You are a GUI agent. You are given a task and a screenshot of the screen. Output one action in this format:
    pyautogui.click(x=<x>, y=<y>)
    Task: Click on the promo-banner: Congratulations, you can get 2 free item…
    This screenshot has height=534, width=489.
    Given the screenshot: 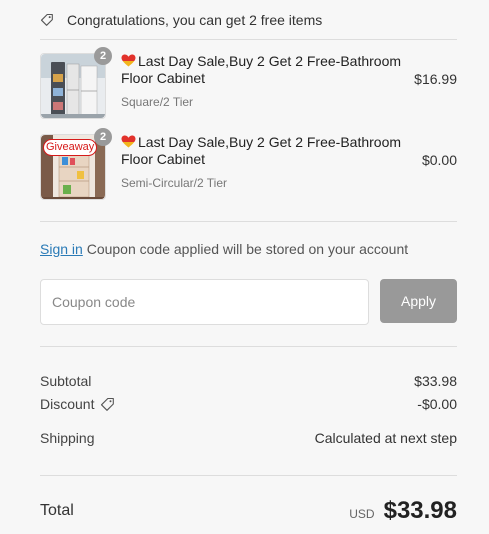 What is the action you would take?
    pyautogui.click(x=248, y=20)
    